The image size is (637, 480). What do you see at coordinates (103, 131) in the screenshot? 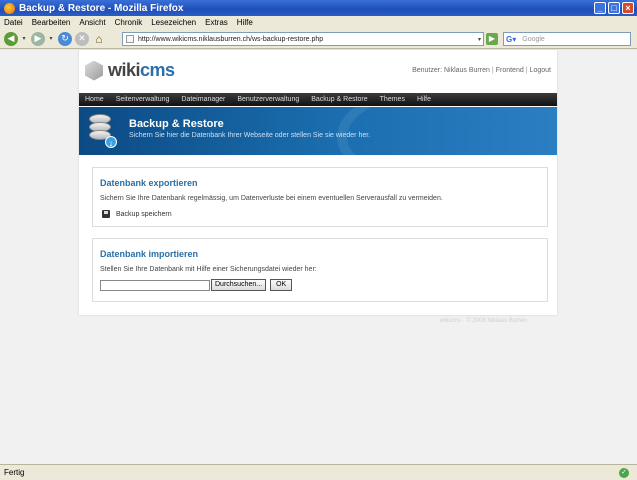
I see `database-icon: ↓` at bounding box center [103, 131].